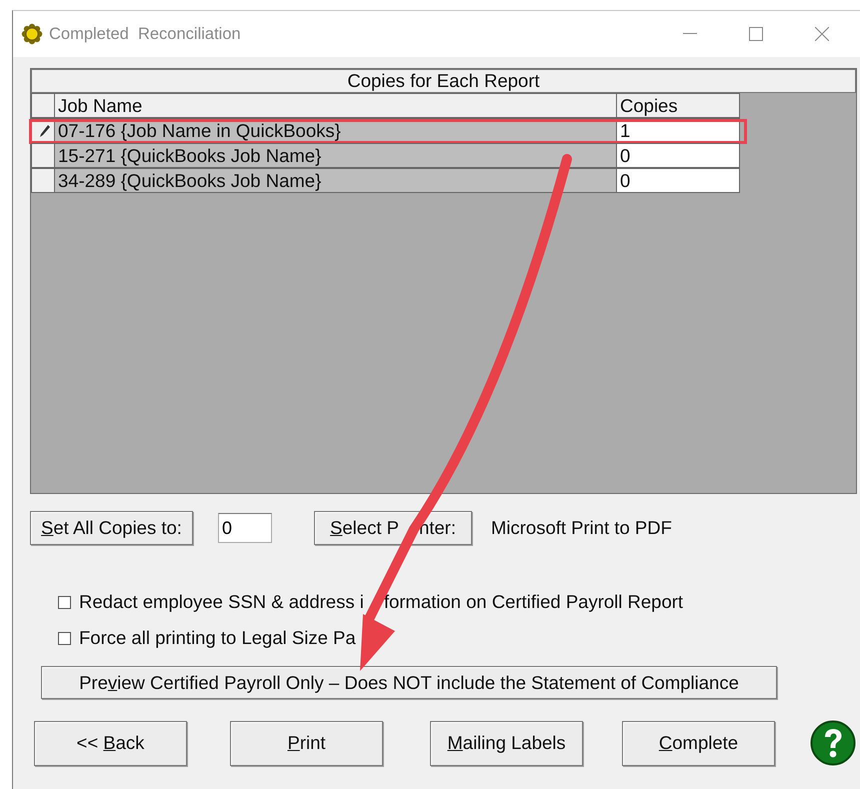 Image resolution: width=860 pixels, height=789 pixels. Describe the element at coordinates (217, 638) in the screenshot. I see `checkbox-label: Force all printing to Legal Size Pa` at that location.